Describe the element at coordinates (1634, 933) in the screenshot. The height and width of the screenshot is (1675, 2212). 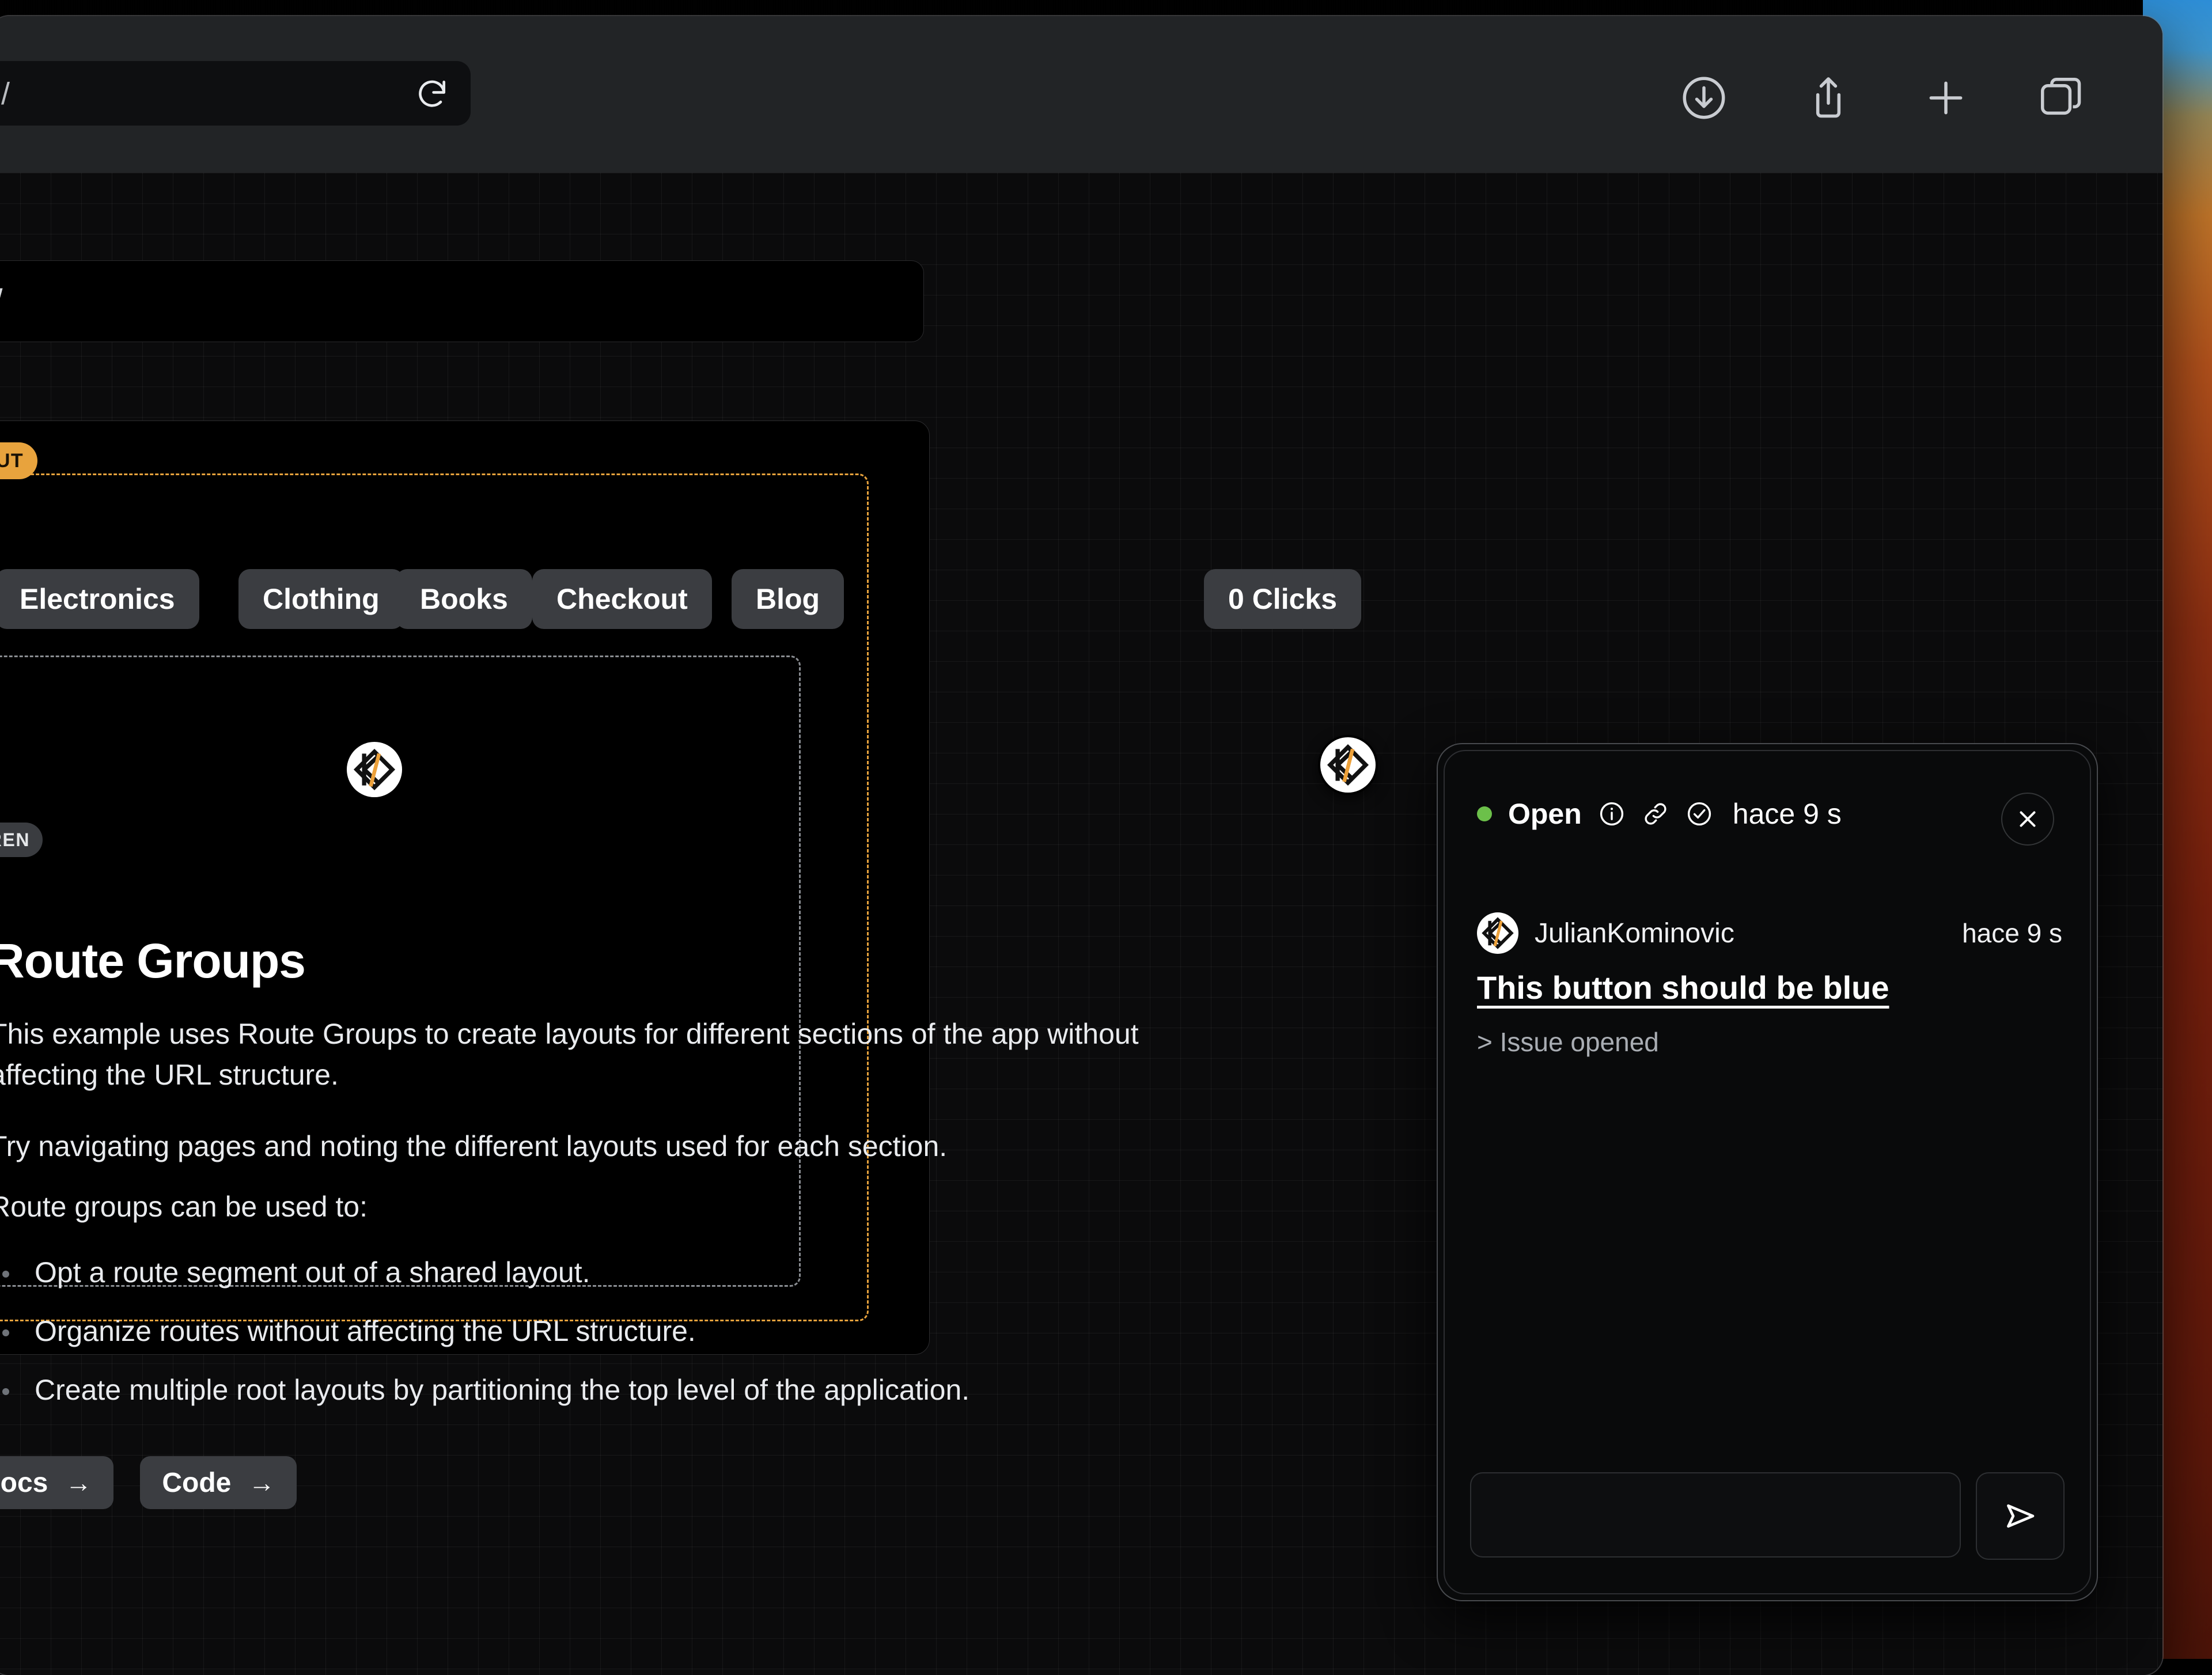
I see `message-author: JulianKominovic` at that location.